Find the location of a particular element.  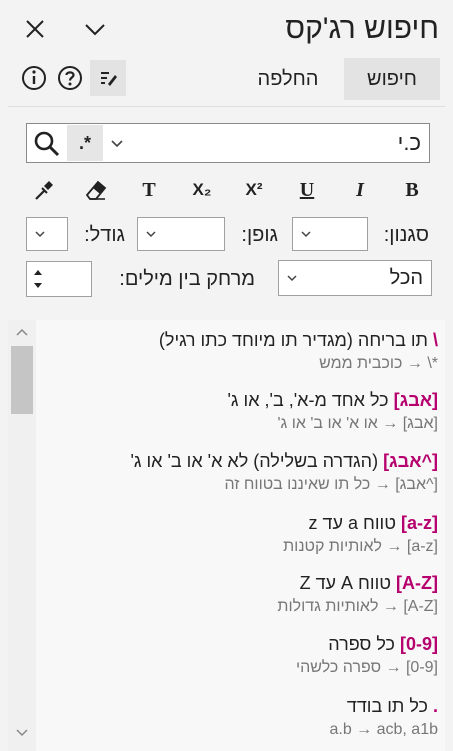

size-label: גודל: is located at coordinates (104, 235).